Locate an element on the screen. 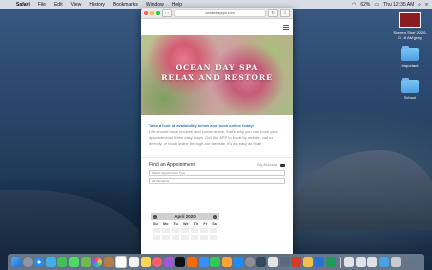 This screenshot has height=270, width=432. back-forward-icon: ‹ › is located at coordinates (167, 13).